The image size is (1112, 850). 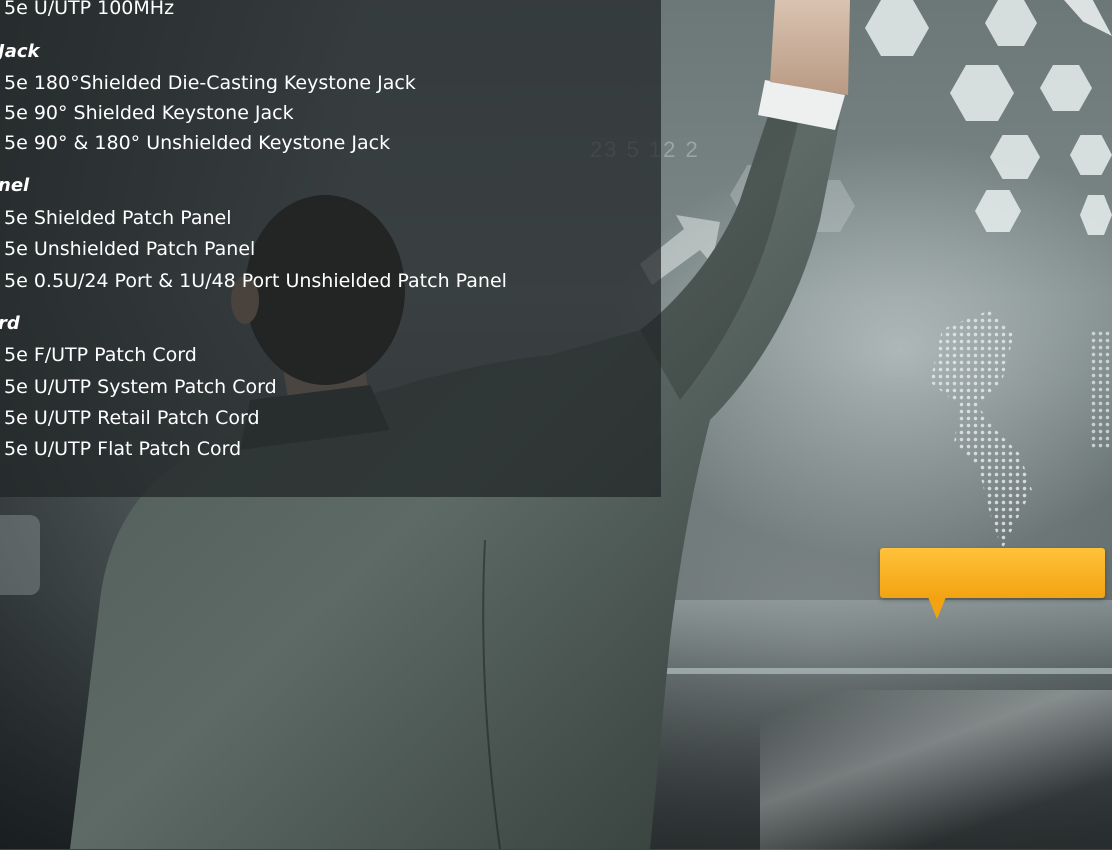 I want to click on list-item: 5e F/UTP Patch Cord, so click(x=100, y=355).